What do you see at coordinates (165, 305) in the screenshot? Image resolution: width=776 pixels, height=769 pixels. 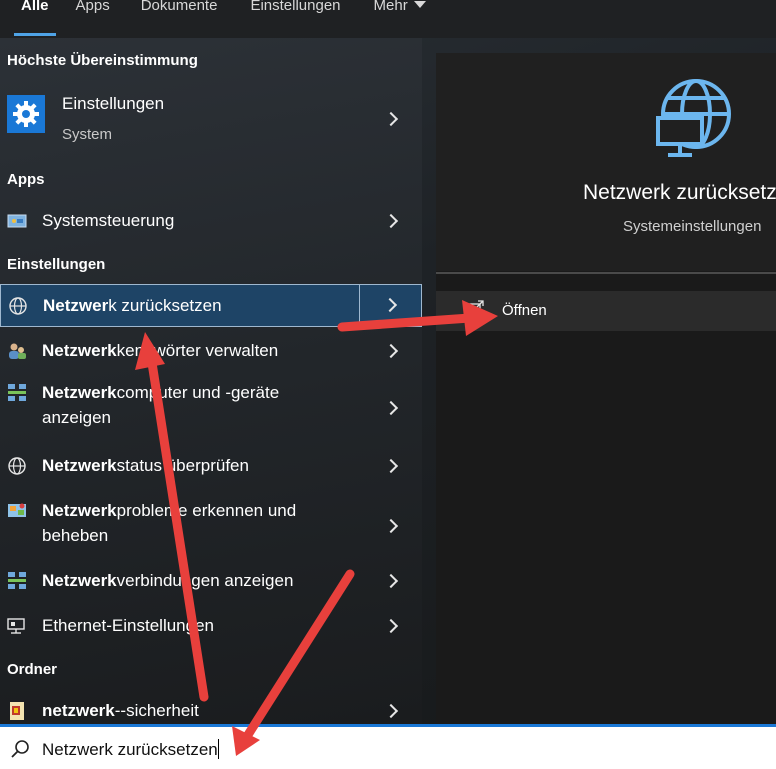 I see `result-label-text: k zurücksetzen` at bounding box center [165, 305].